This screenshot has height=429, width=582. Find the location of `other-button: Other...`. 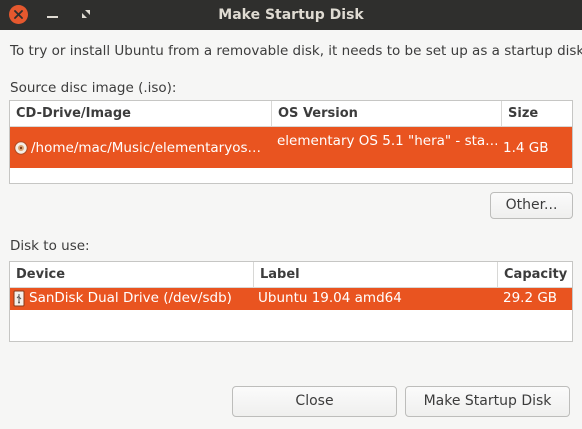

other-button: Other... is located at coordinates (531, 205).